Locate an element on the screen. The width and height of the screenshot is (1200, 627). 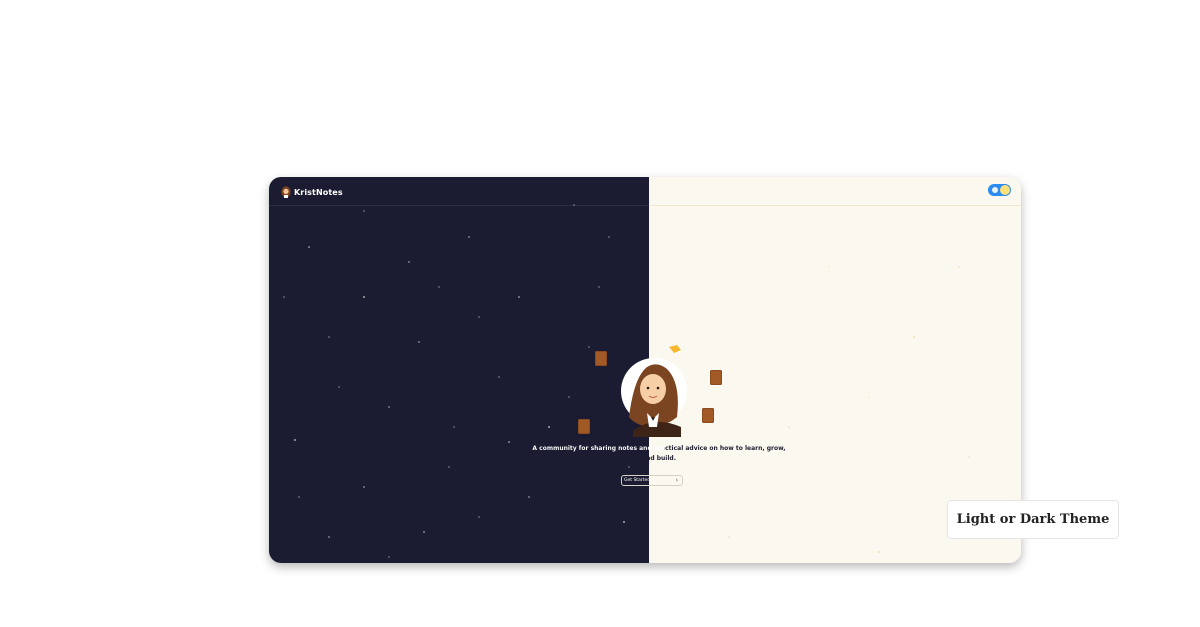
navbar-divider-dark is located at coordinates (459, 205).